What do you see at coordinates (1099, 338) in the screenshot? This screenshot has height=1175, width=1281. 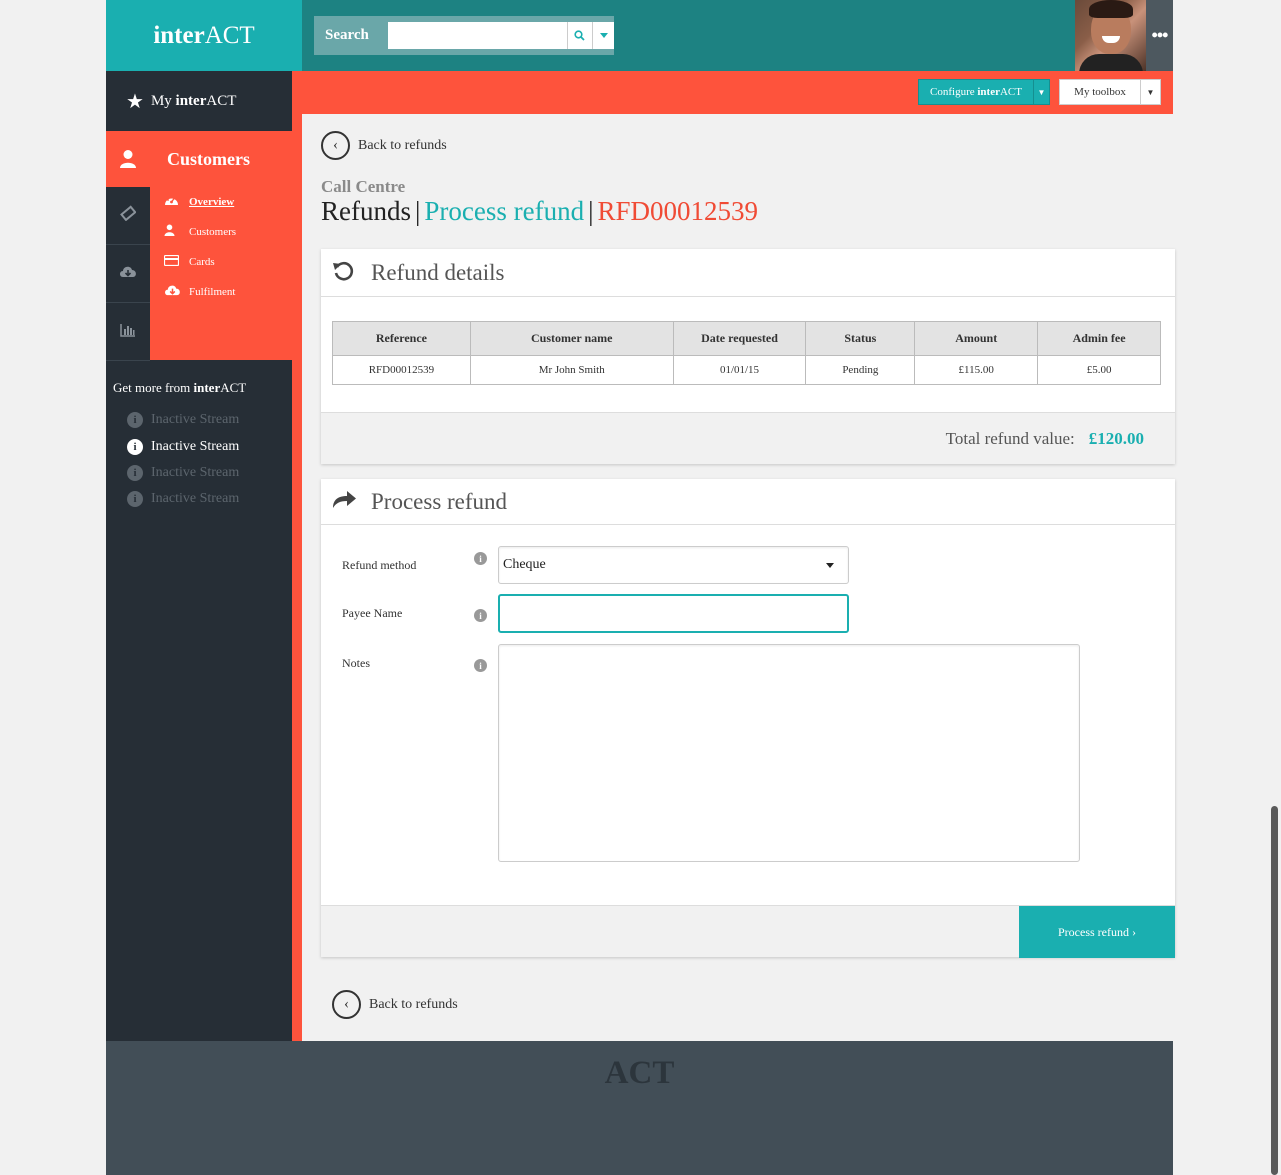 I see `column-header: Admin fee` at bounding box center [1099, 338].